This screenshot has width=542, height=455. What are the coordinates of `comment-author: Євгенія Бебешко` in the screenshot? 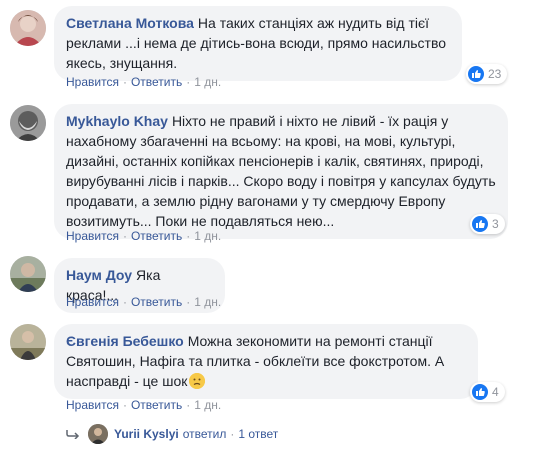 It's located at (125, 341).